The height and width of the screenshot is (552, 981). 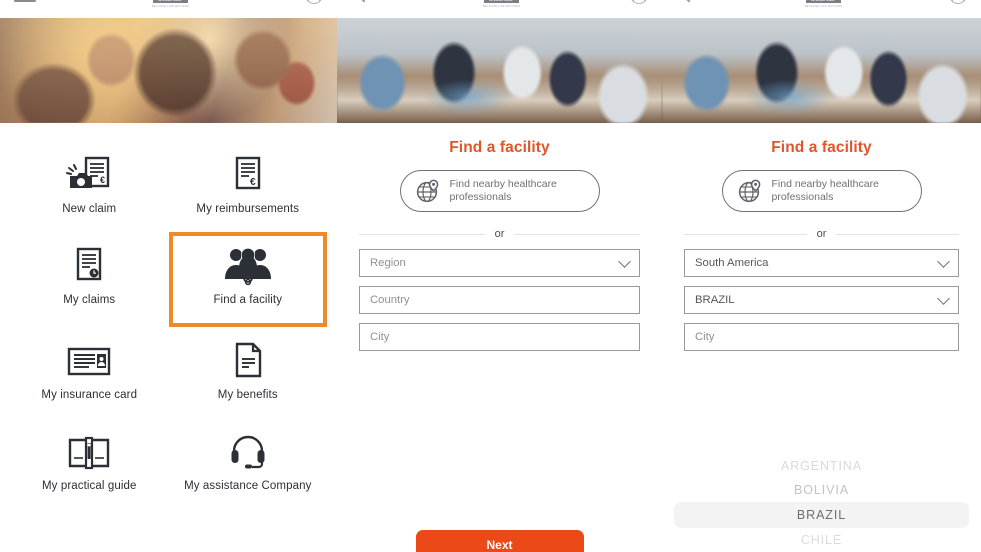 I want to click on region-value: Region, so click(x=388, y=263).